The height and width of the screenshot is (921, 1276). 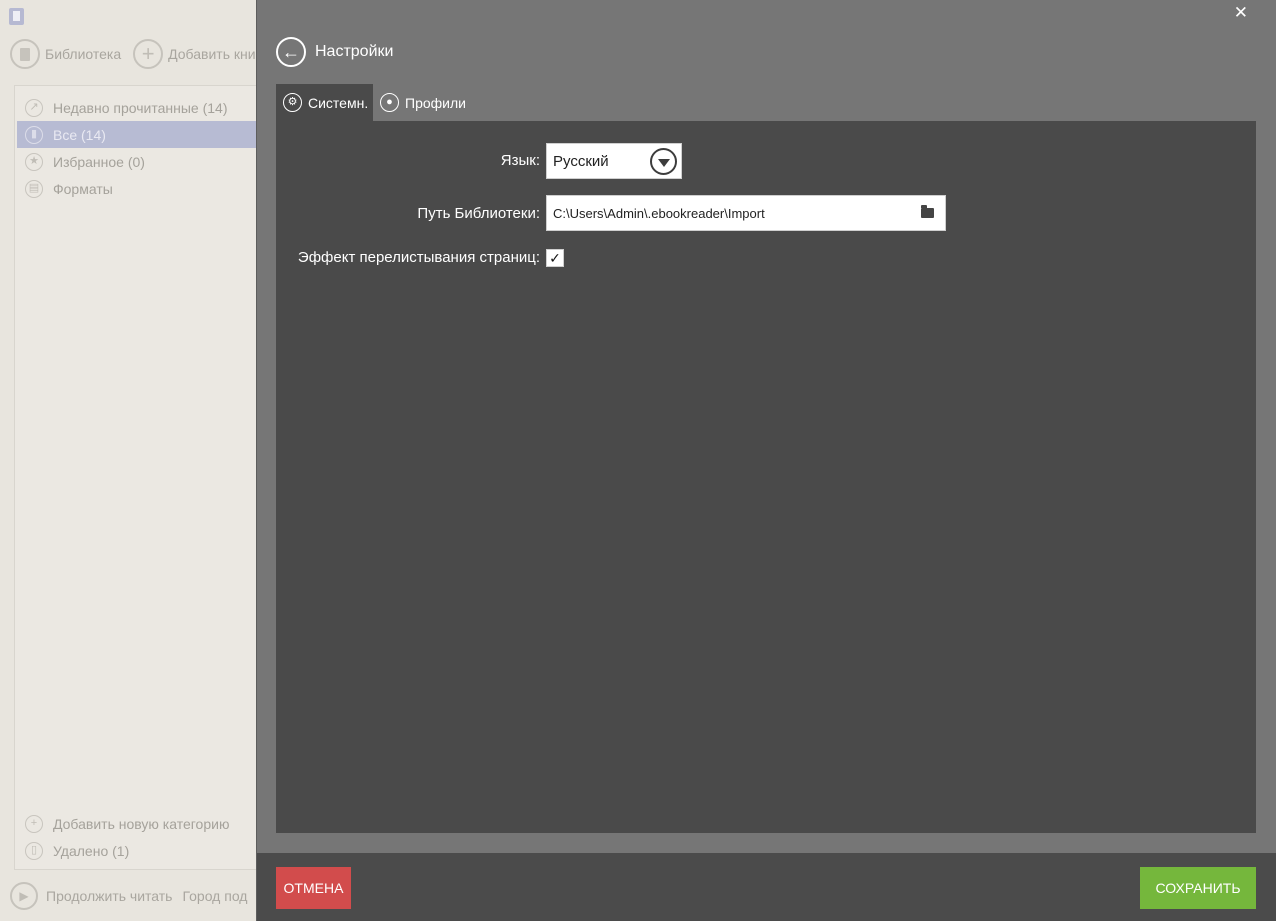 What do you see at coordinates (211, 54) in the screenshot?
I see `add-book-label: Добавить кни` at bounding box center [211, 54].